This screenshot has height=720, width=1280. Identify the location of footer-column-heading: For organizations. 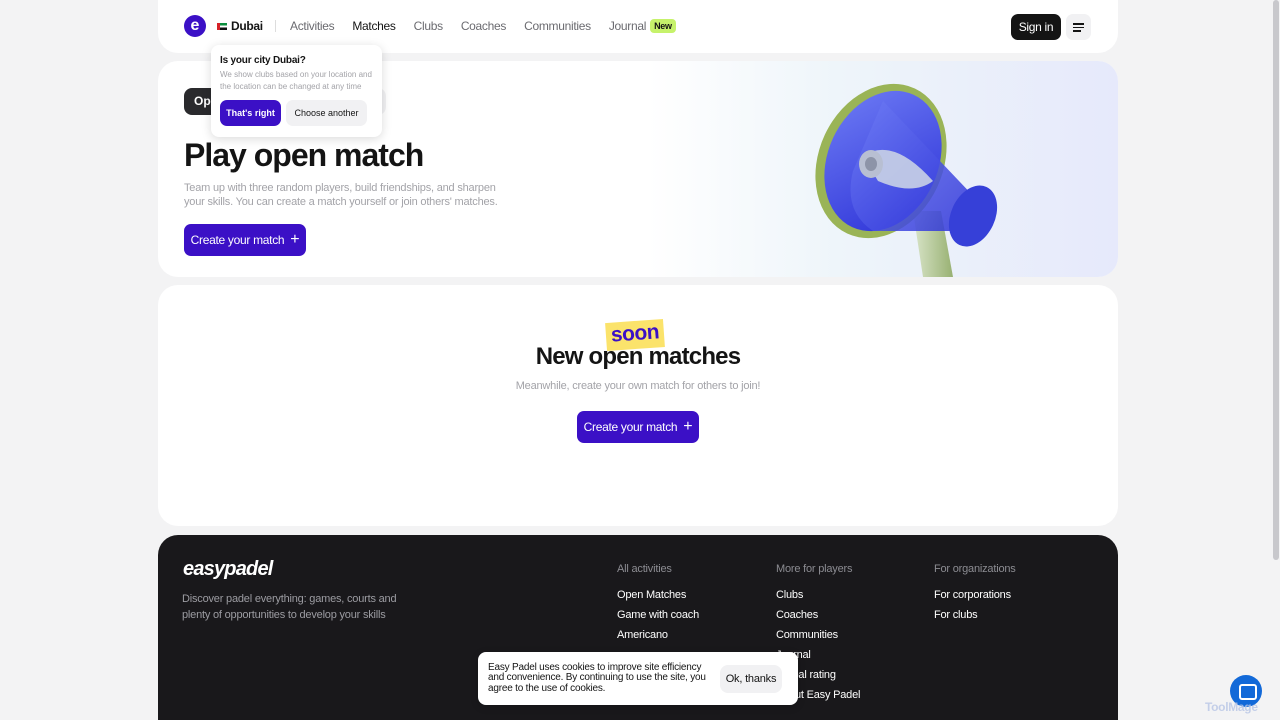
(975, 569).